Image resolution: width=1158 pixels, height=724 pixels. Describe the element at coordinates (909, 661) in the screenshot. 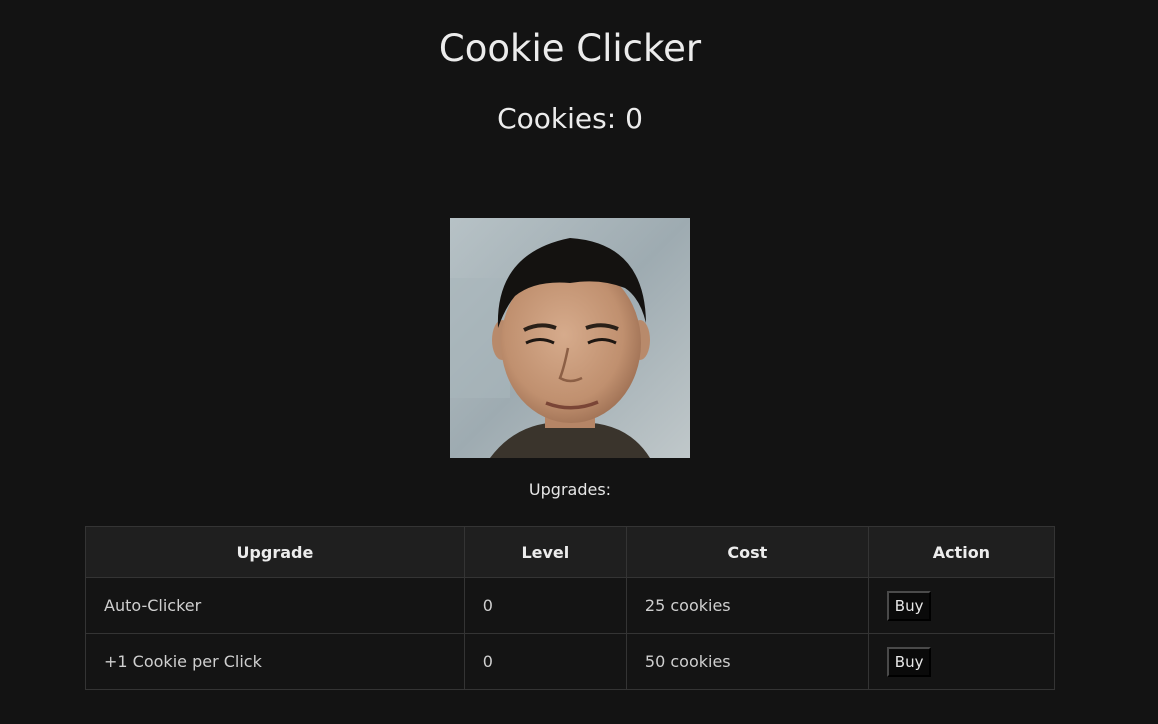

I see `buy-cookie-per-click-button: Buy` at that location.